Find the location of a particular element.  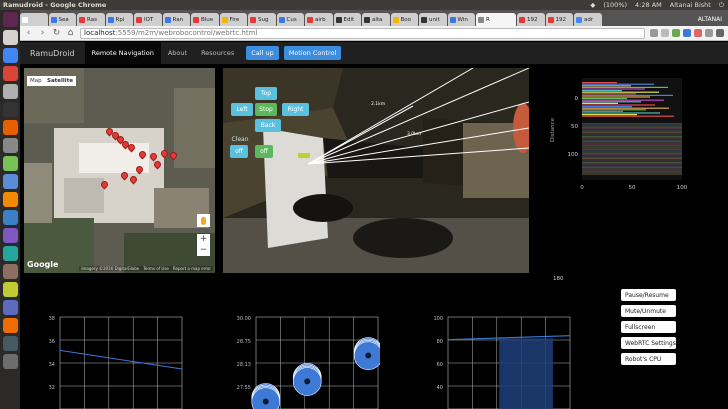

search-icon is located at coordinates (654, 33).